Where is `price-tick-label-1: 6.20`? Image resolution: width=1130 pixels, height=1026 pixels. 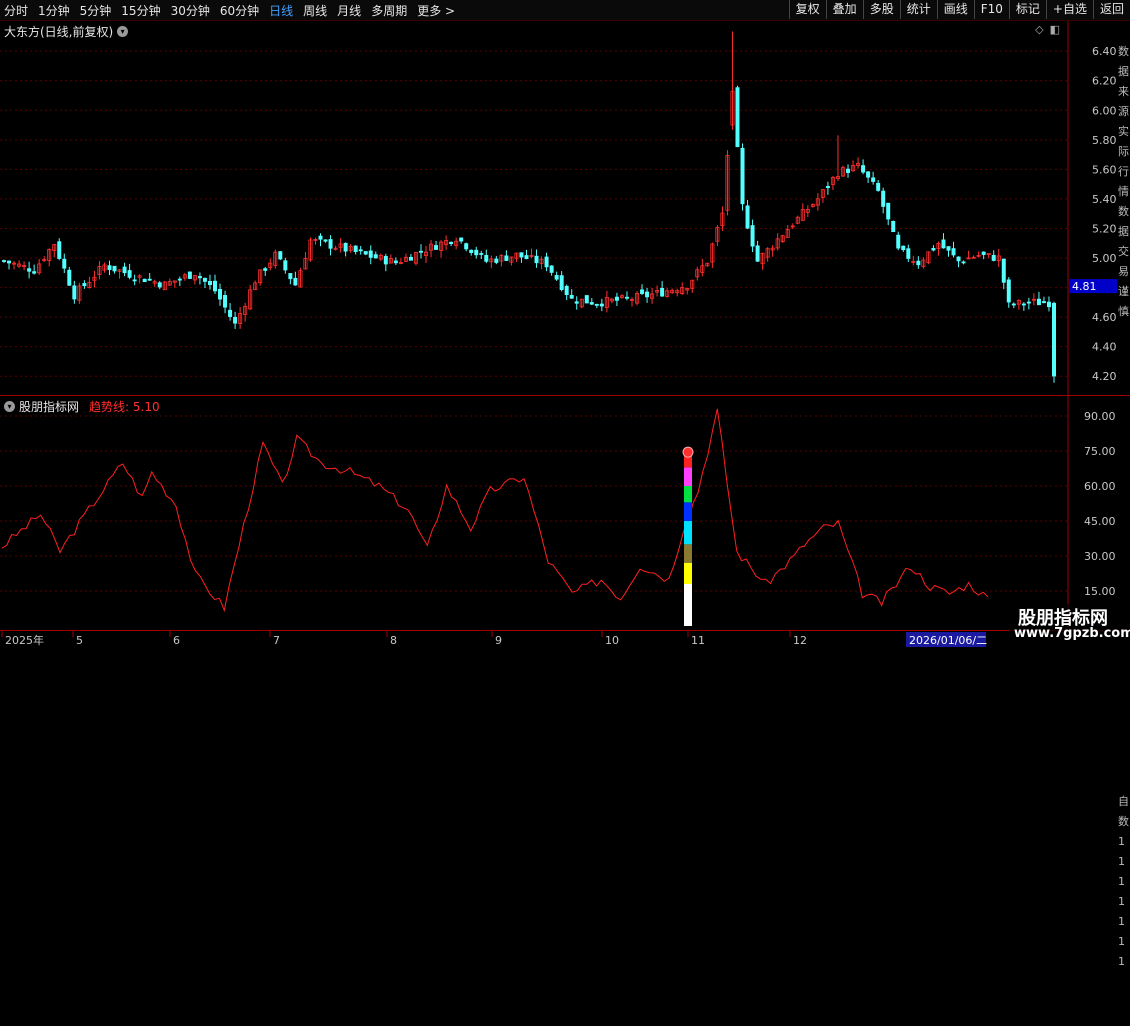
price-tick-label-1: 6.20 is located at coordinates (1104, 81).